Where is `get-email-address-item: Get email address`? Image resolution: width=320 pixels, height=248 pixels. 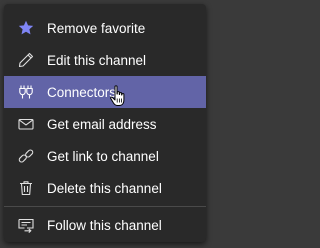
get-email-address-item: Get email address is located at coordinates (105, 124).